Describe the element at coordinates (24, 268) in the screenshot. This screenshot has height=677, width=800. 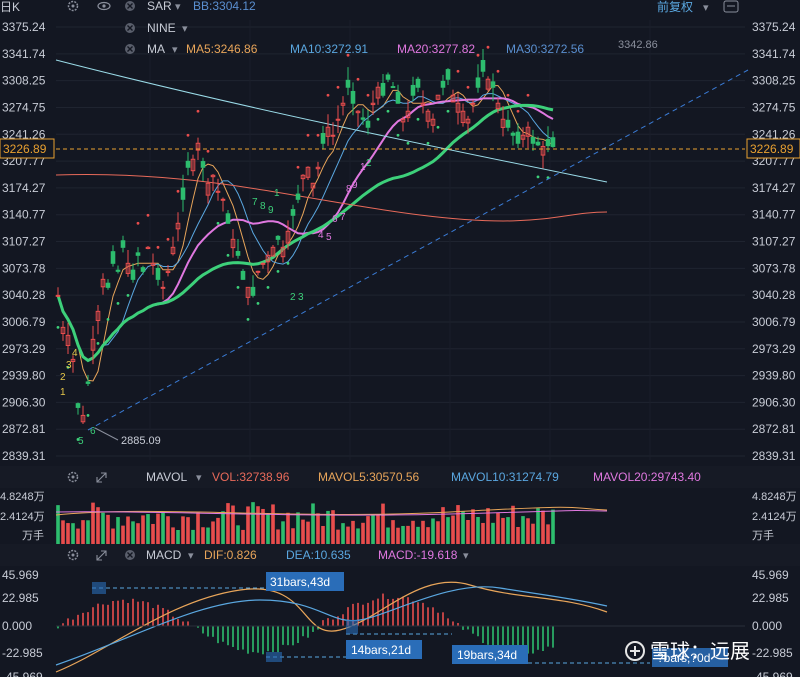
I see `left-axis-tick: 3073.78` at that location.